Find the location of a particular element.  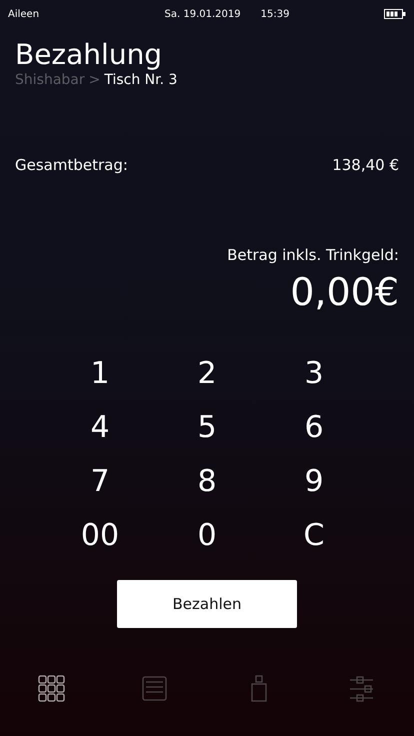

total-value: 138,40 € is located at coordinates (365, 165).